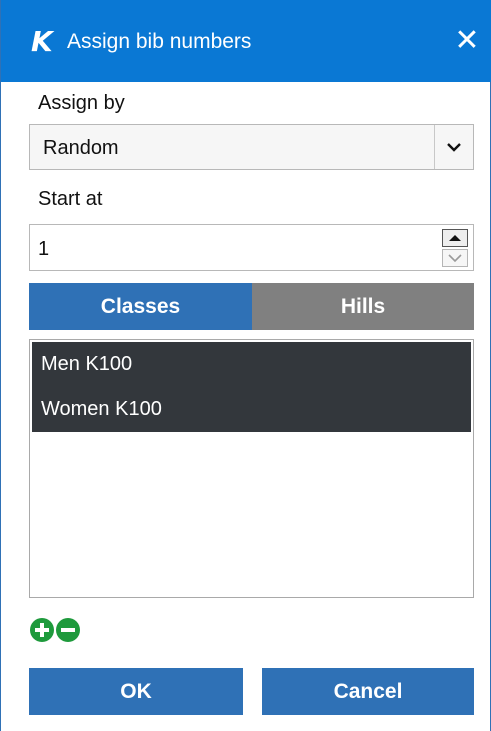 The height and width of the screenshot is (731, 491). Describe the element at coordinates (70, 199) in the screenshot. I see `start-at-label: Start at` at that location.